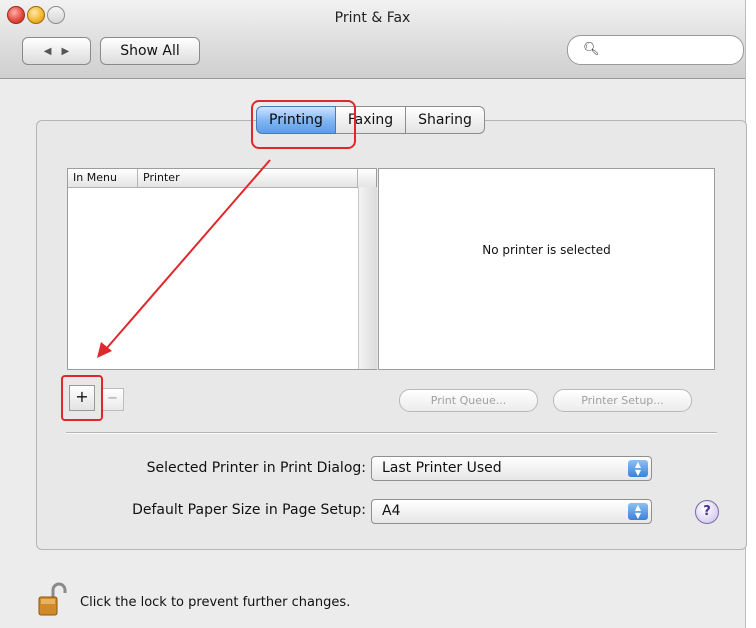 The width and height of the screenshot is (756, 628). Describe the element at coordinates (66, 51) in the screenshot. I see `forward-arrow-icon: ▶` at that location.